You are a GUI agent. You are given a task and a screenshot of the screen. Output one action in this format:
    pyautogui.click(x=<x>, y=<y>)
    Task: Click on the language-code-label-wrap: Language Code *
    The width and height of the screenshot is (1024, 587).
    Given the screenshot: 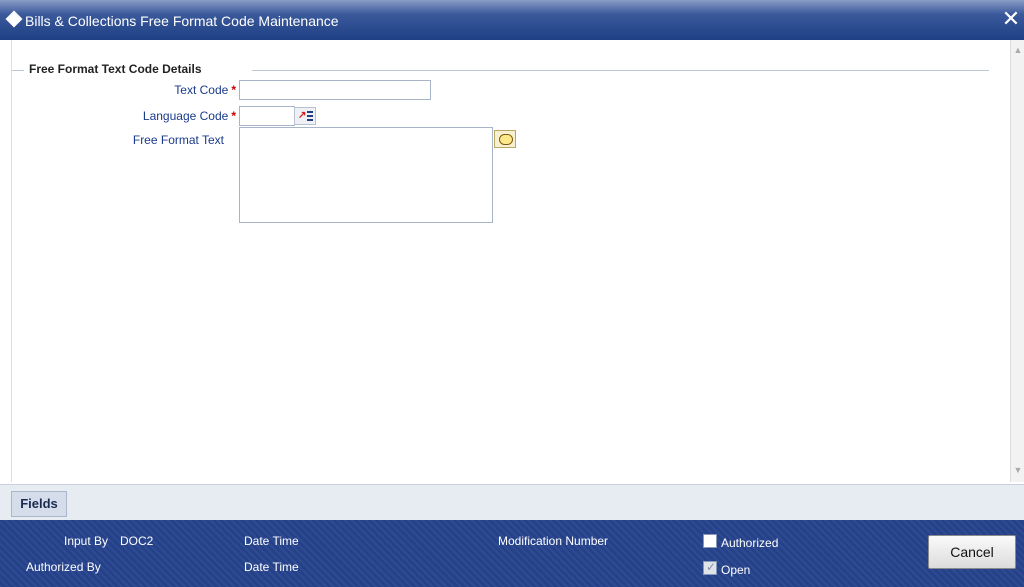 What is the action you would take?
    pyautogui.click(x=164, y=116)
    